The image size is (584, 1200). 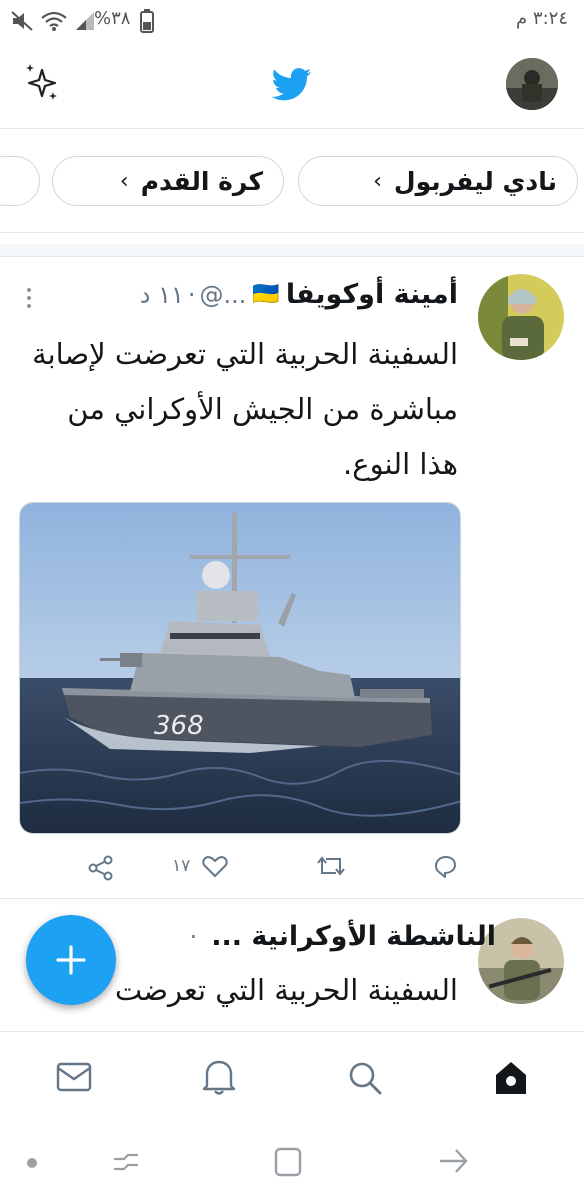 What do you see at coordinates (179, 726) in the screenshot?
I see `ship-hull-number: 368` at bounding box center [179, 726].